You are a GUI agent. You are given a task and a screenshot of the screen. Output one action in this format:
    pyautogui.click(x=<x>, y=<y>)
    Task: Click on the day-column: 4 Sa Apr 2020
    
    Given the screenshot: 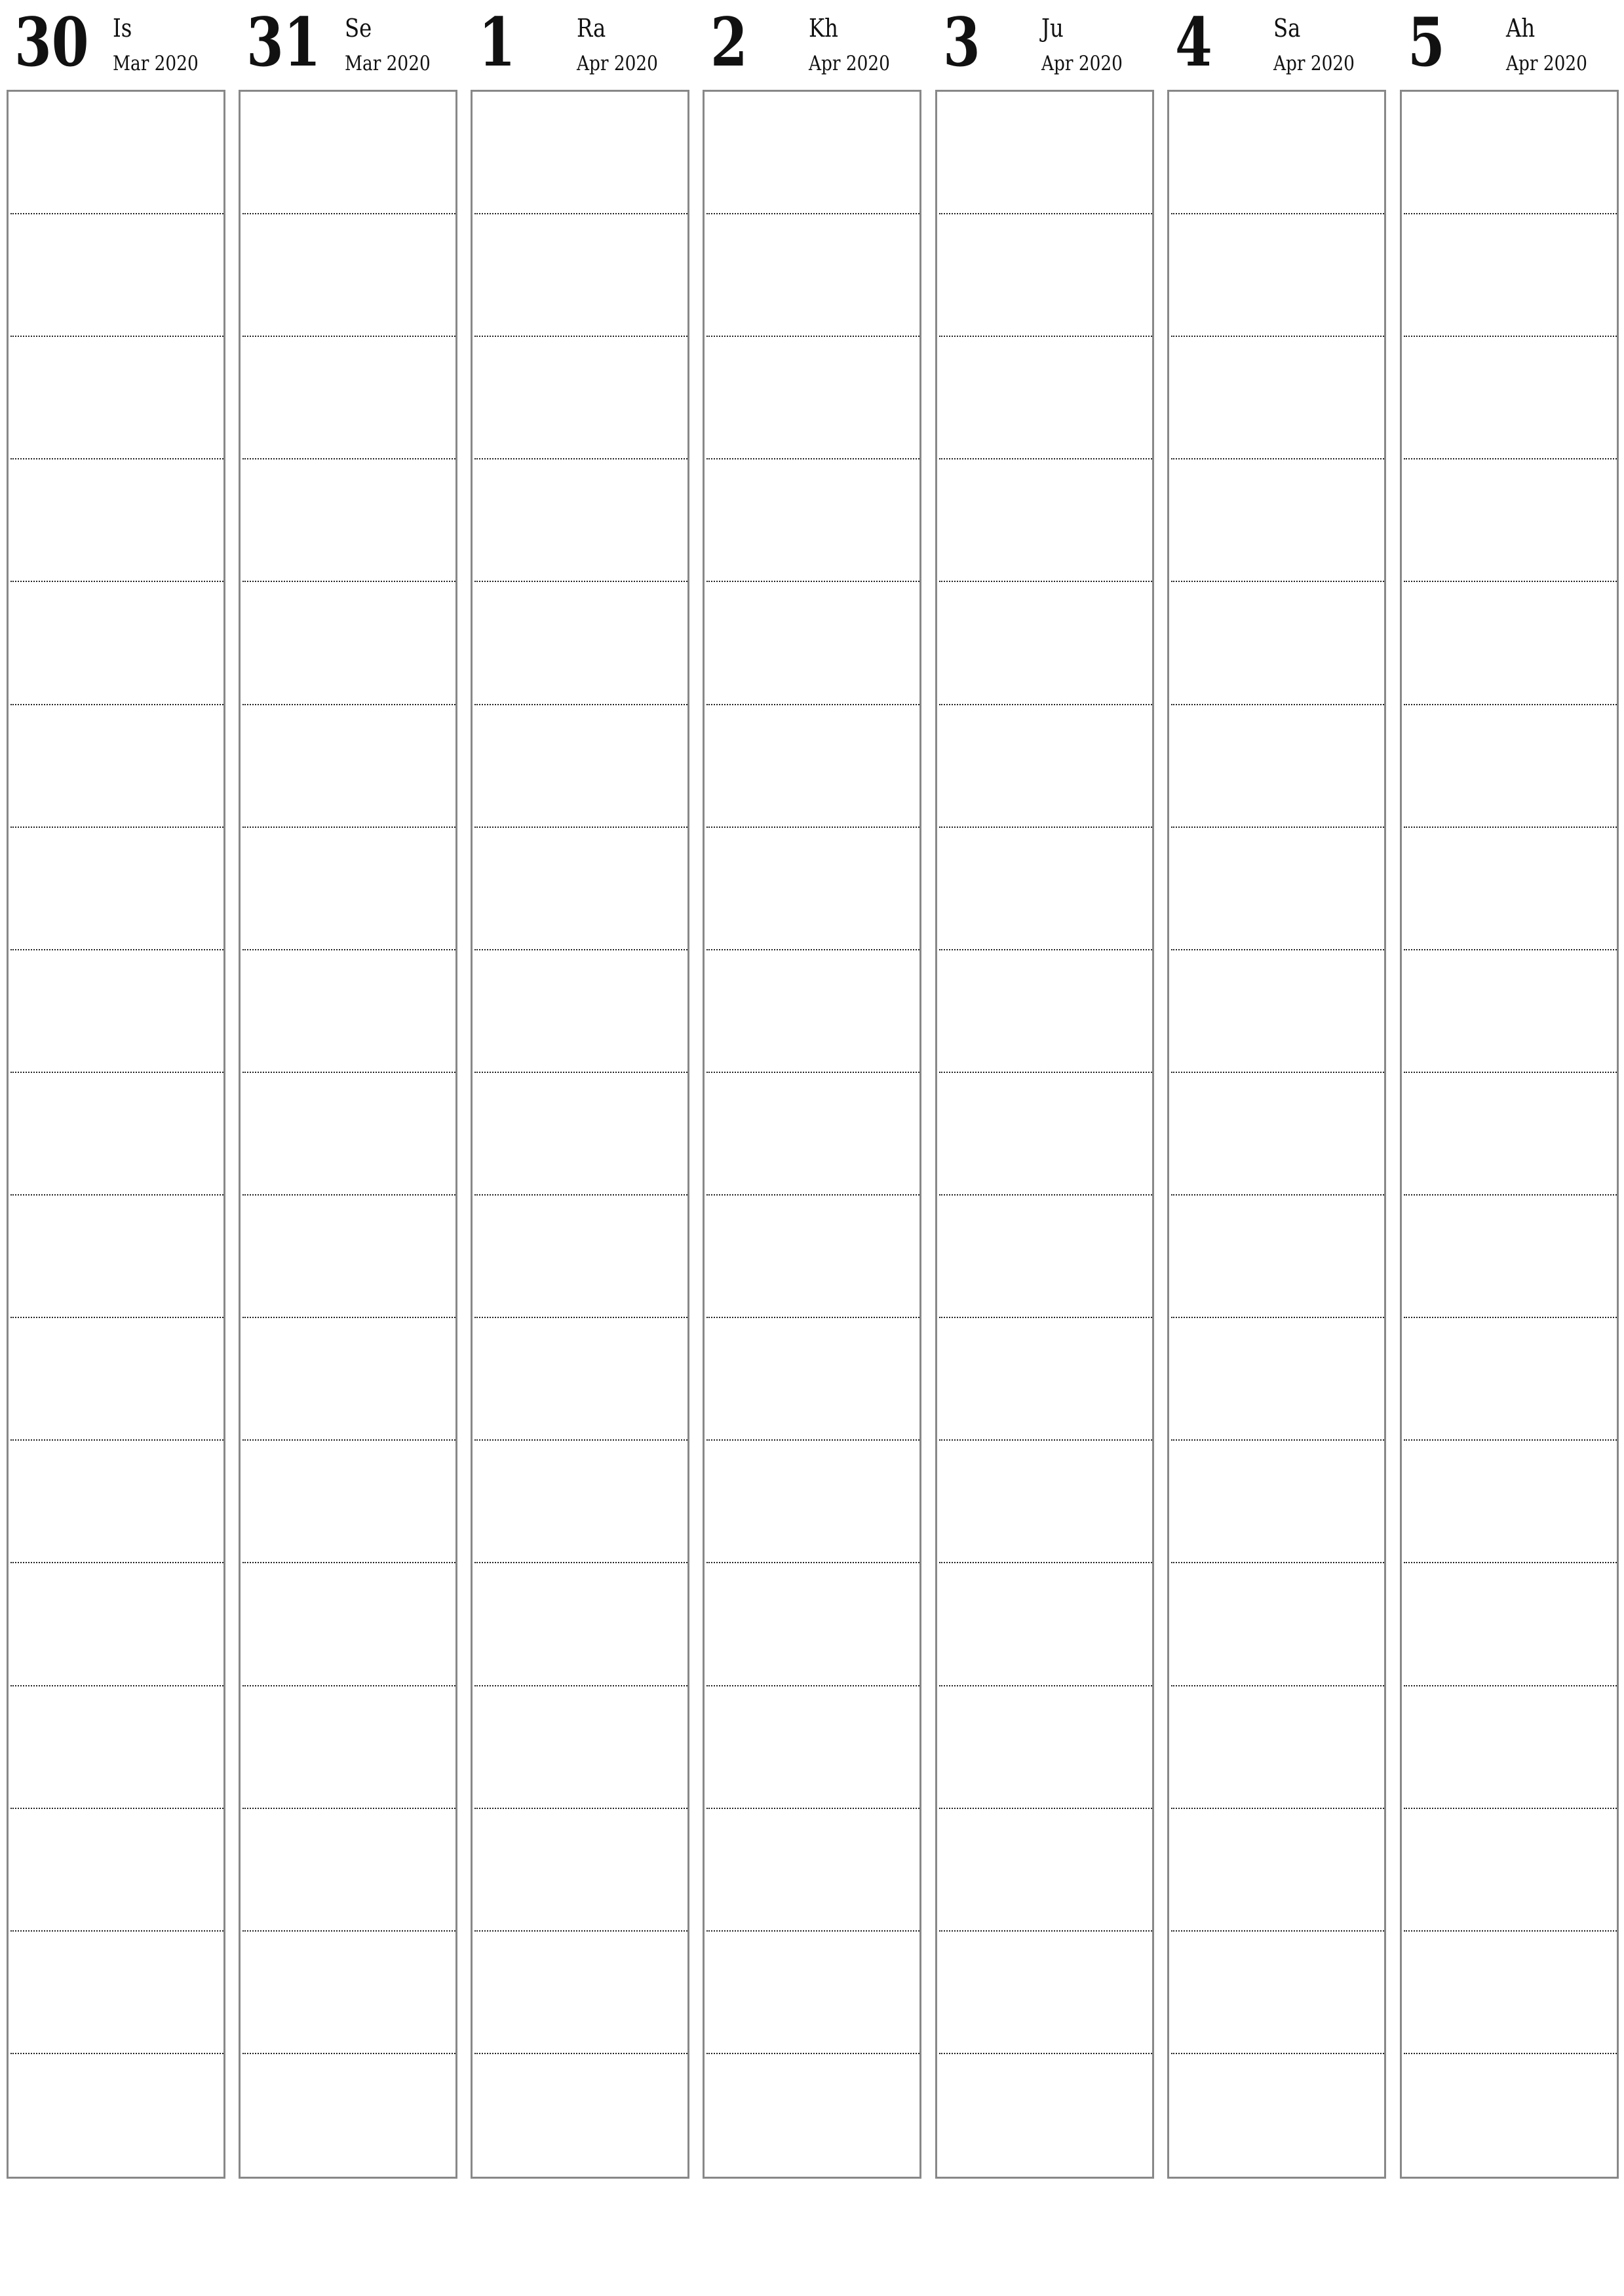 What is the action you would take?
    pyautogui.click(x=1278, y=1091)
    